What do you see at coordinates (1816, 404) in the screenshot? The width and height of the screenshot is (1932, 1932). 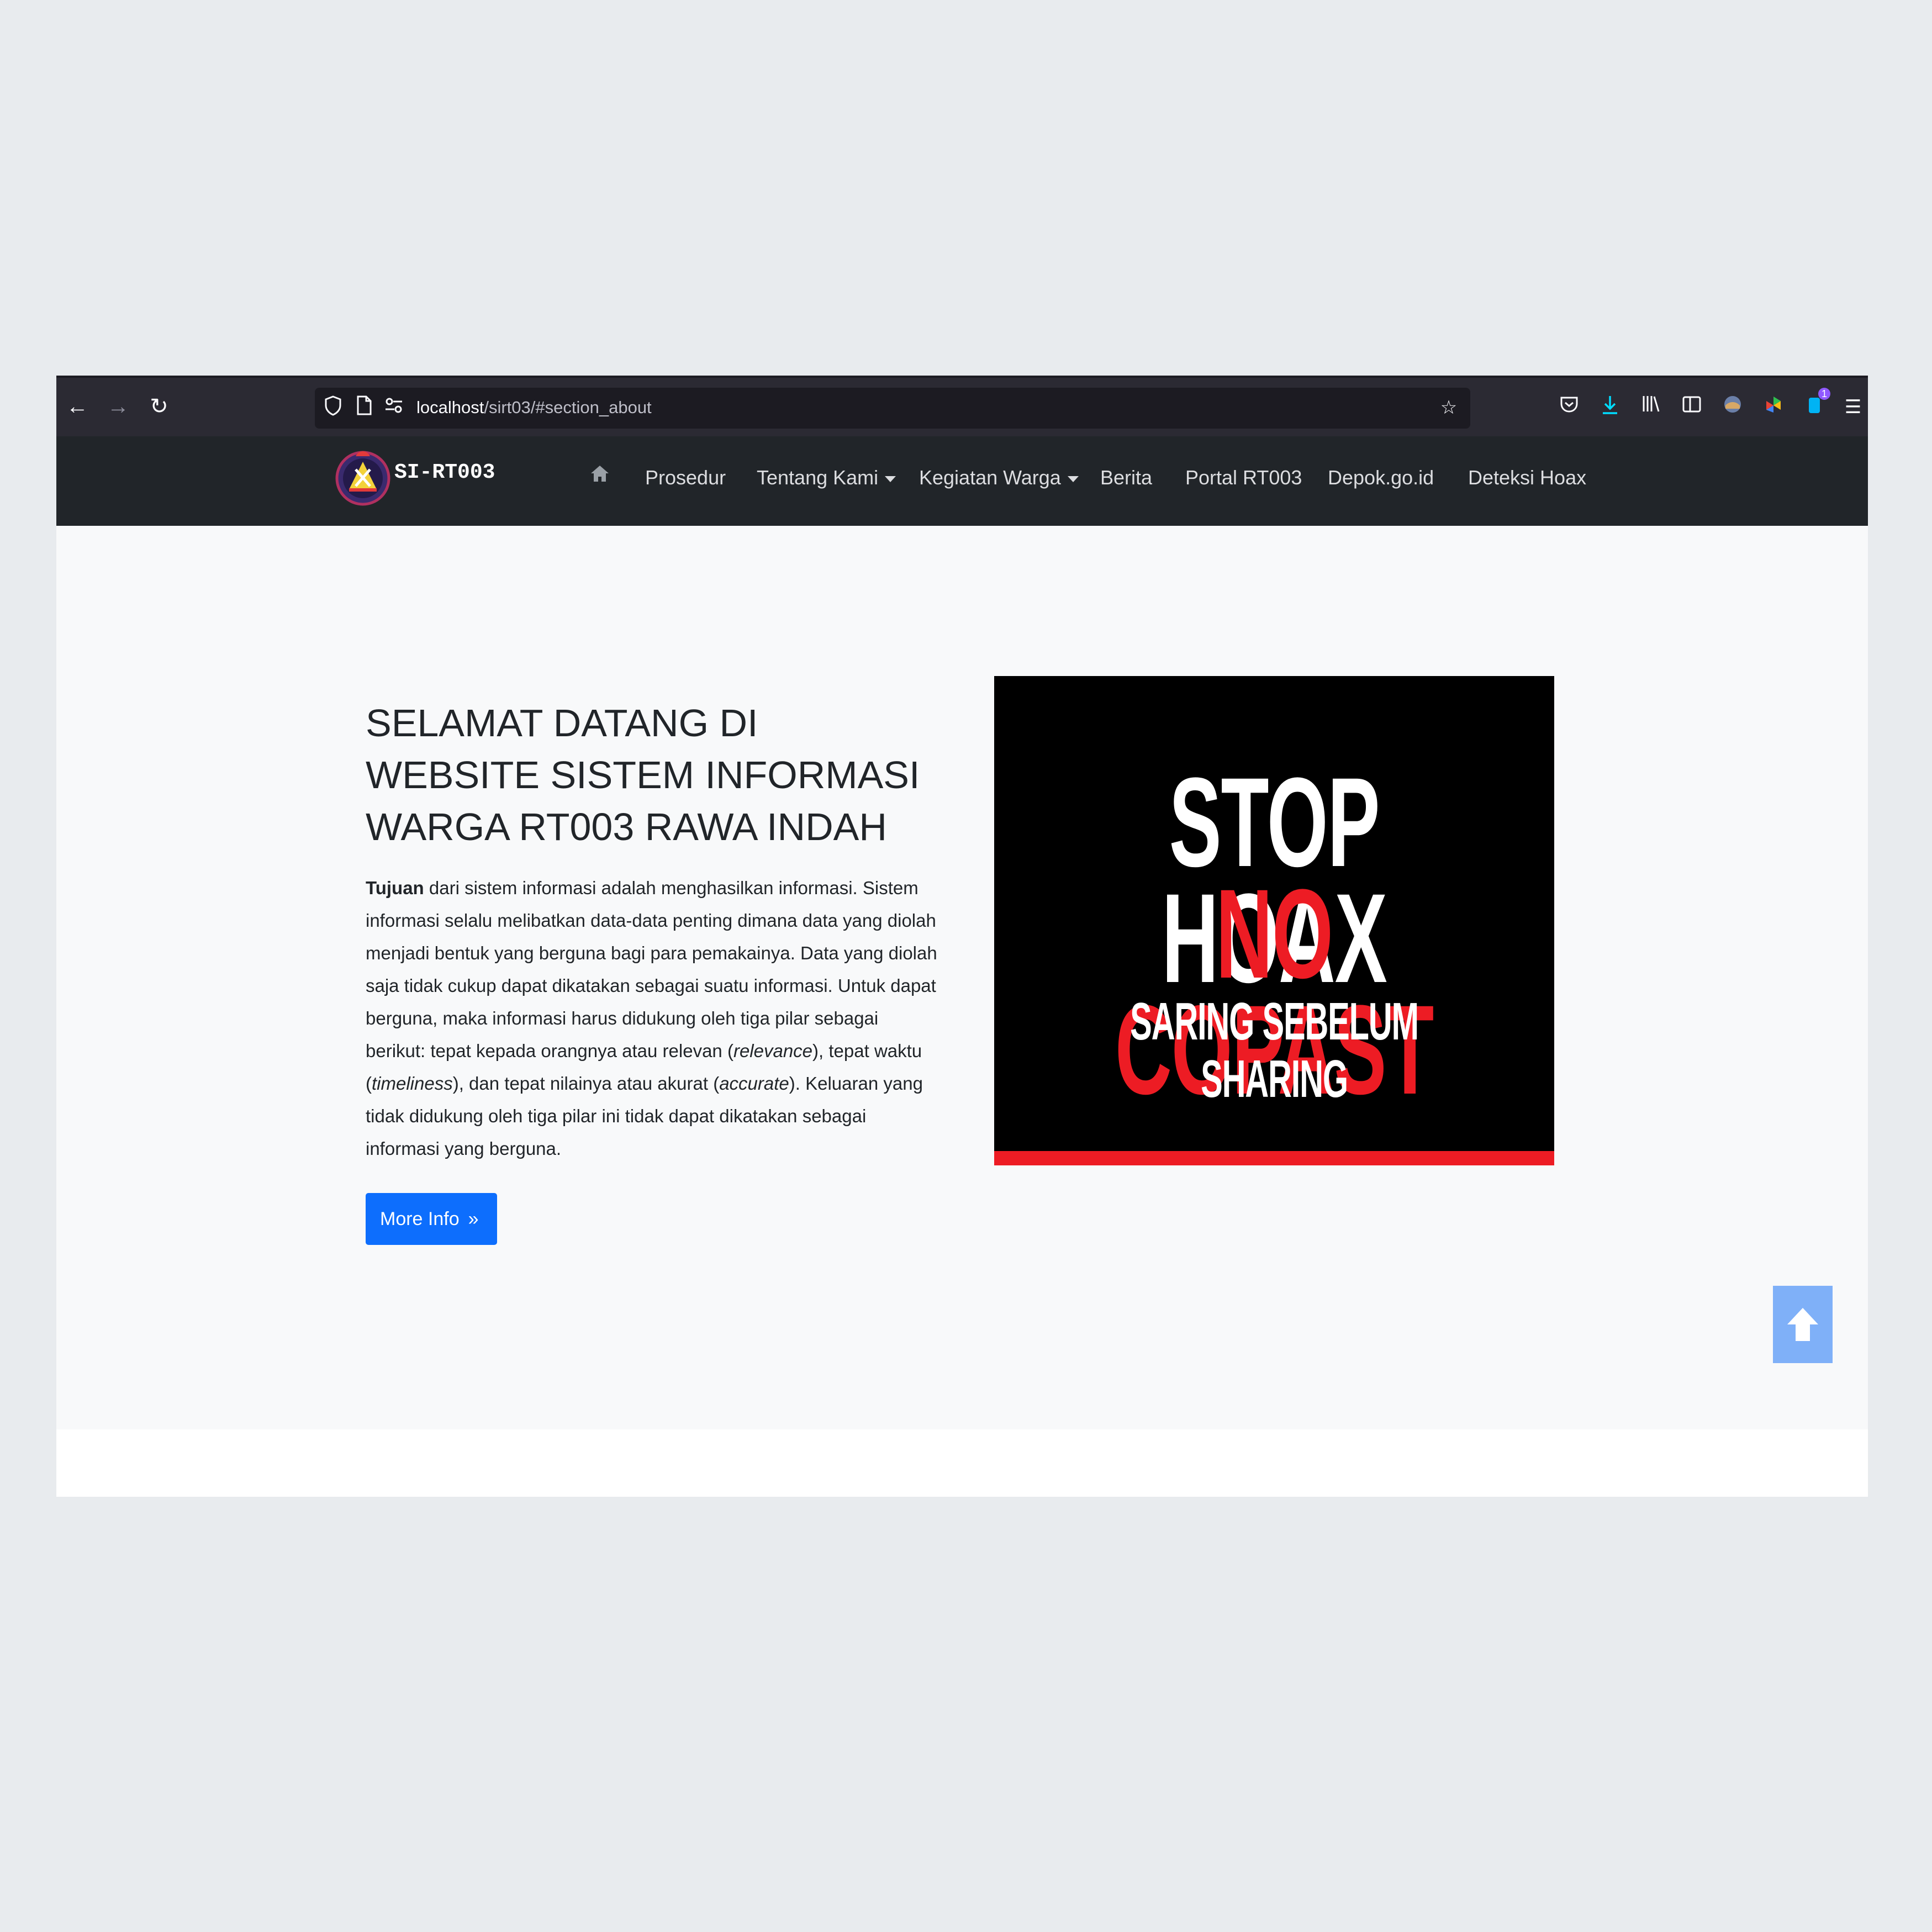 I see `extension-badge-icon: 1` at bounding box center [1816, 404].